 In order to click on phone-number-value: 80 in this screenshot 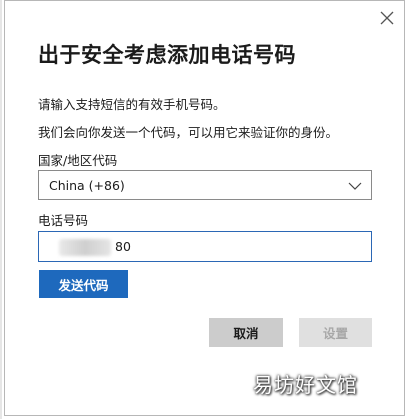, I will do `click(123, 246)`.